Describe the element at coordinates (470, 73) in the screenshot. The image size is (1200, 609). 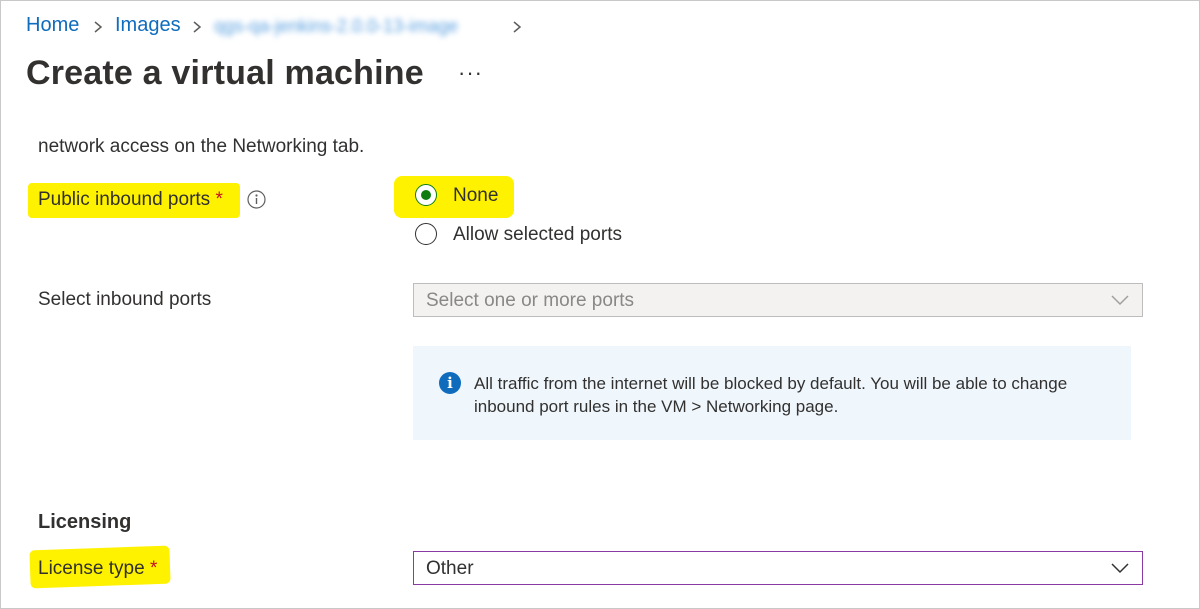
I see `more-options-button: ···` at that location.